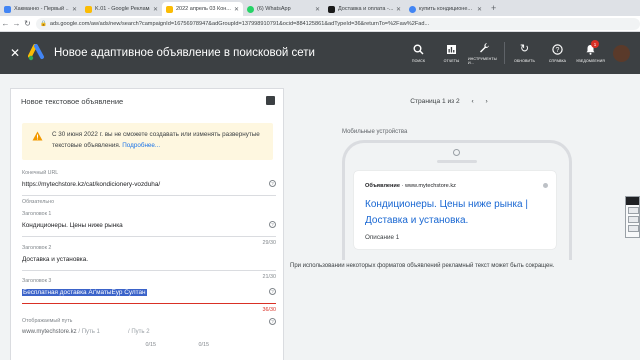 The image size is (640, 360). Describe the element at coordinates (202, 9) in the screenshot. I see `browser-tab-active: 2022 апрель 03 Кон... ✕` at that location.